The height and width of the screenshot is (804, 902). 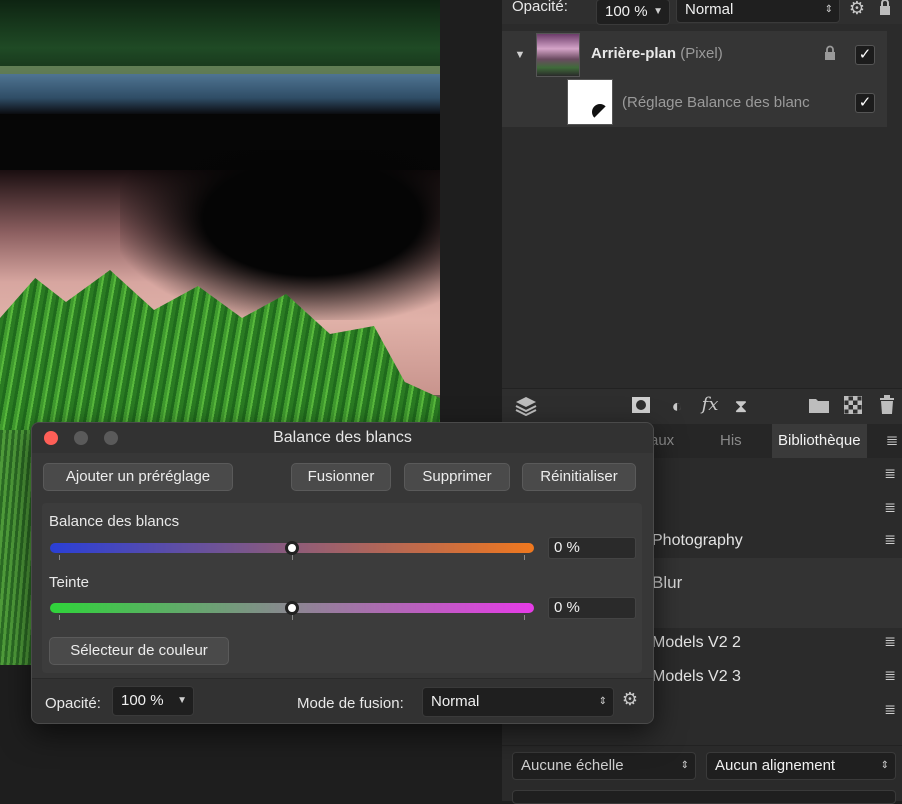 What do you see at coordinates (81, 438) in the screenshot?
I see `minimize-window-icon` at bounding box center [81, 438].